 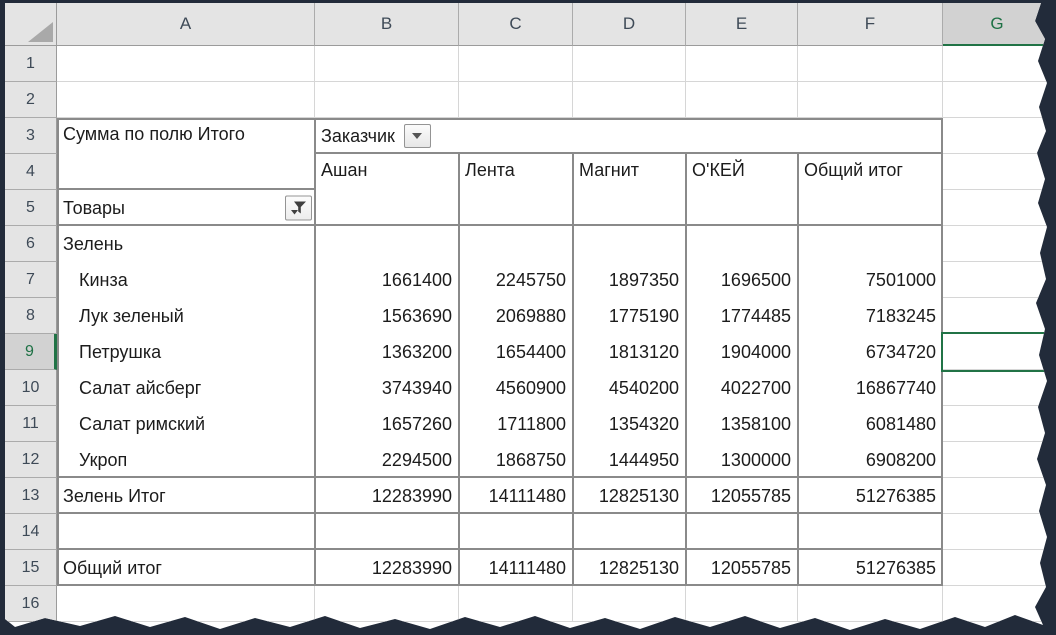 What do you see at coordinates (629, 100) in the screenshot?
I see `cell-D2` at bounding box center [629, 100].